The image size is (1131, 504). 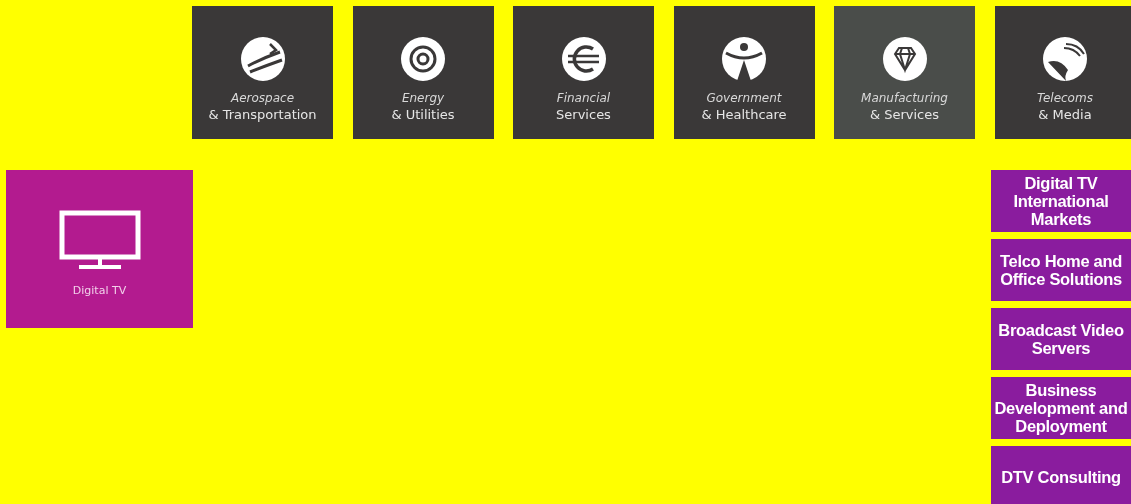 What do you see at coordinates (583, 98) in the screenshot?
I see `tile-title: Financial` at bounding box center [583, 98].